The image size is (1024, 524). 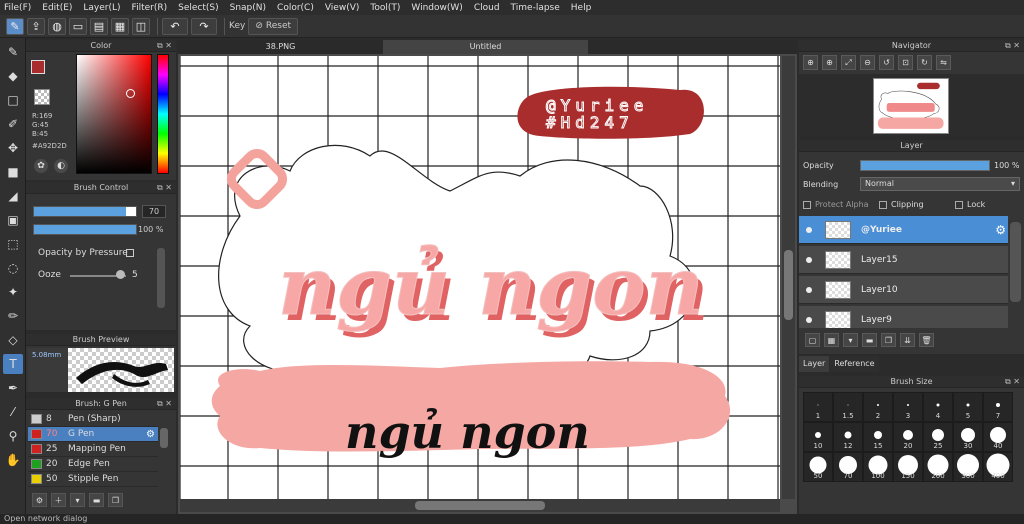 I want to click on hue-slider, so click(x=163, y=114).